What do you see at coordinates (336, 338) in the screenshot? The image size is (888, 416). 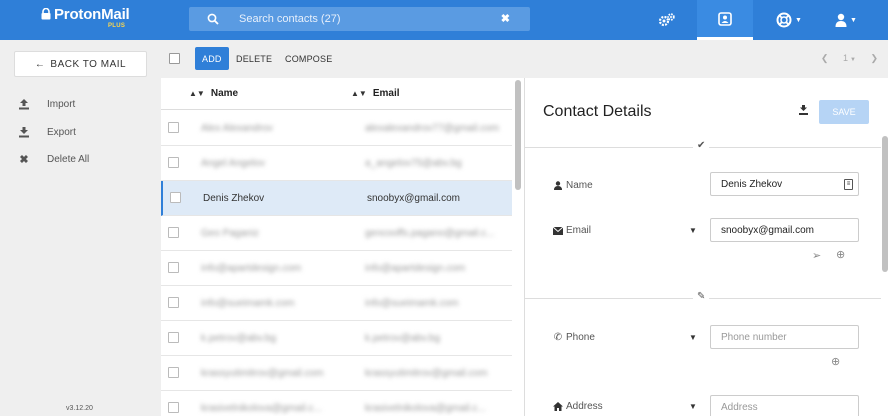 I see `table-row: k.petrov@abv.bg k.petrov@abv.bg` at bounding box center [336, 338].